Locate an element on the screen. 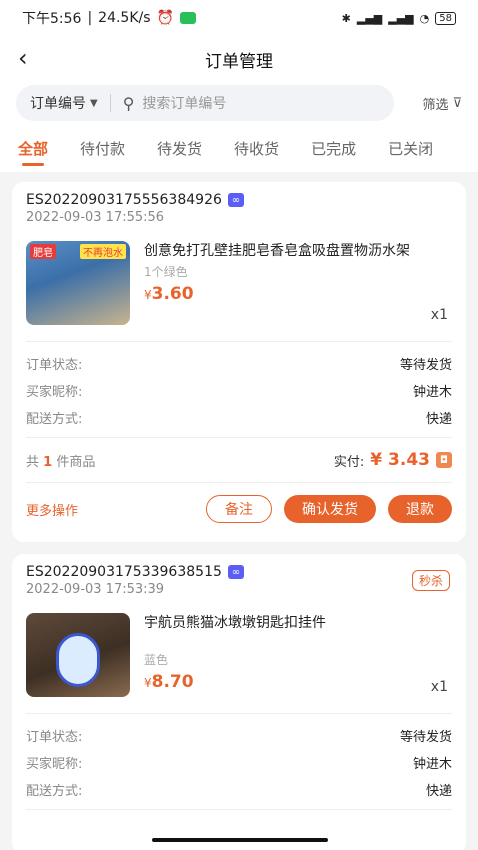  order-number: ES20220903175339638515 is located at coordinates (124, 572).